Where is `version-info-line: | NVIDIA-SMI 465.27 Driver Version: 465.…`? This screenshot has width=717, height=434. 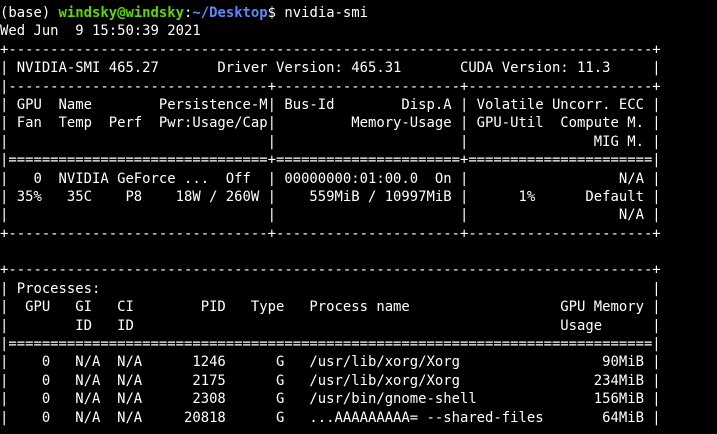
version-info-line: | NVIDIA-SMI 465.27 Driver Version: 465.… is located at coordinates (330, 68).